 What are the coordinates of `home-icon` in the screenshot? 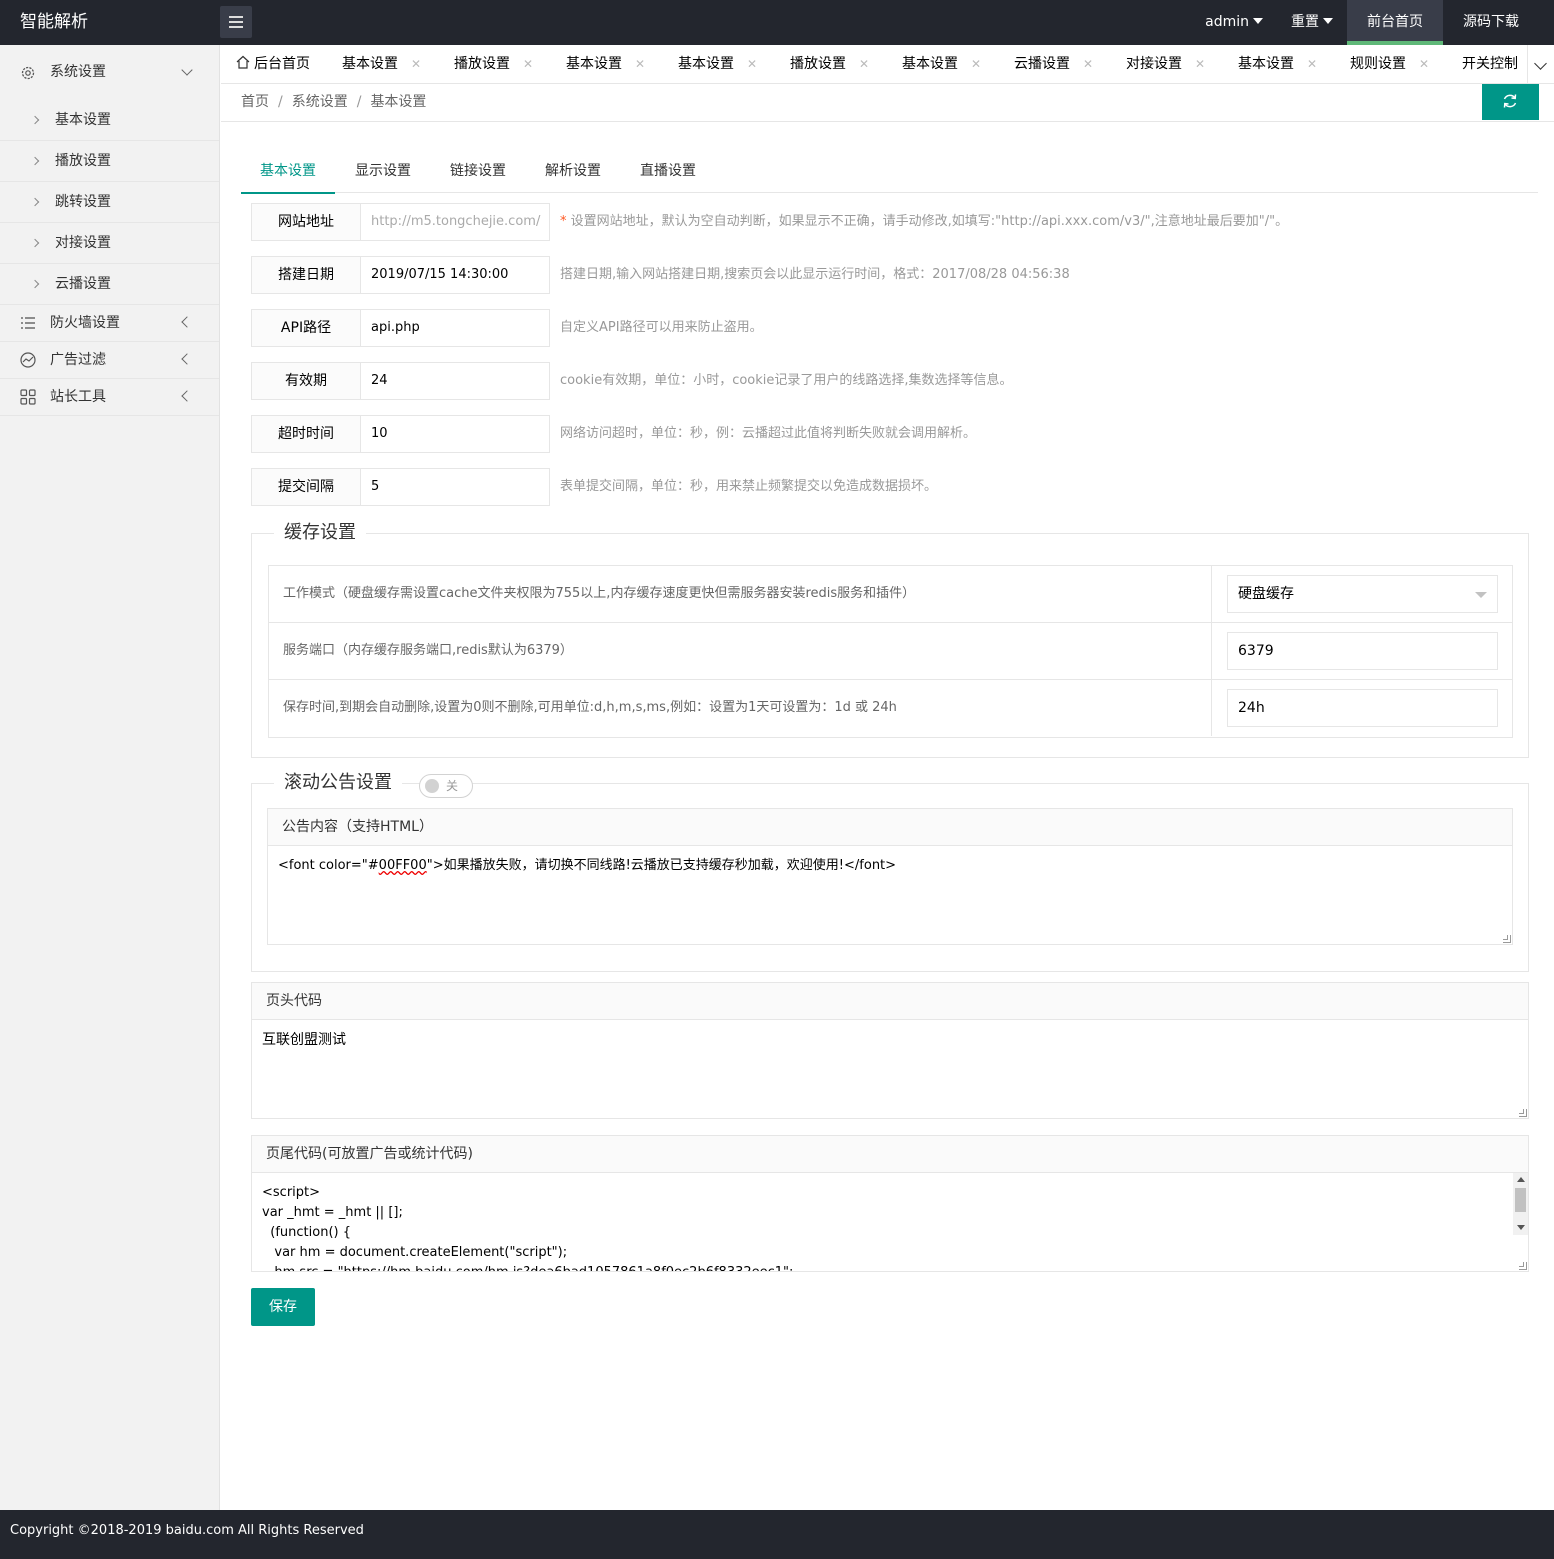 It's located at (243, 62).